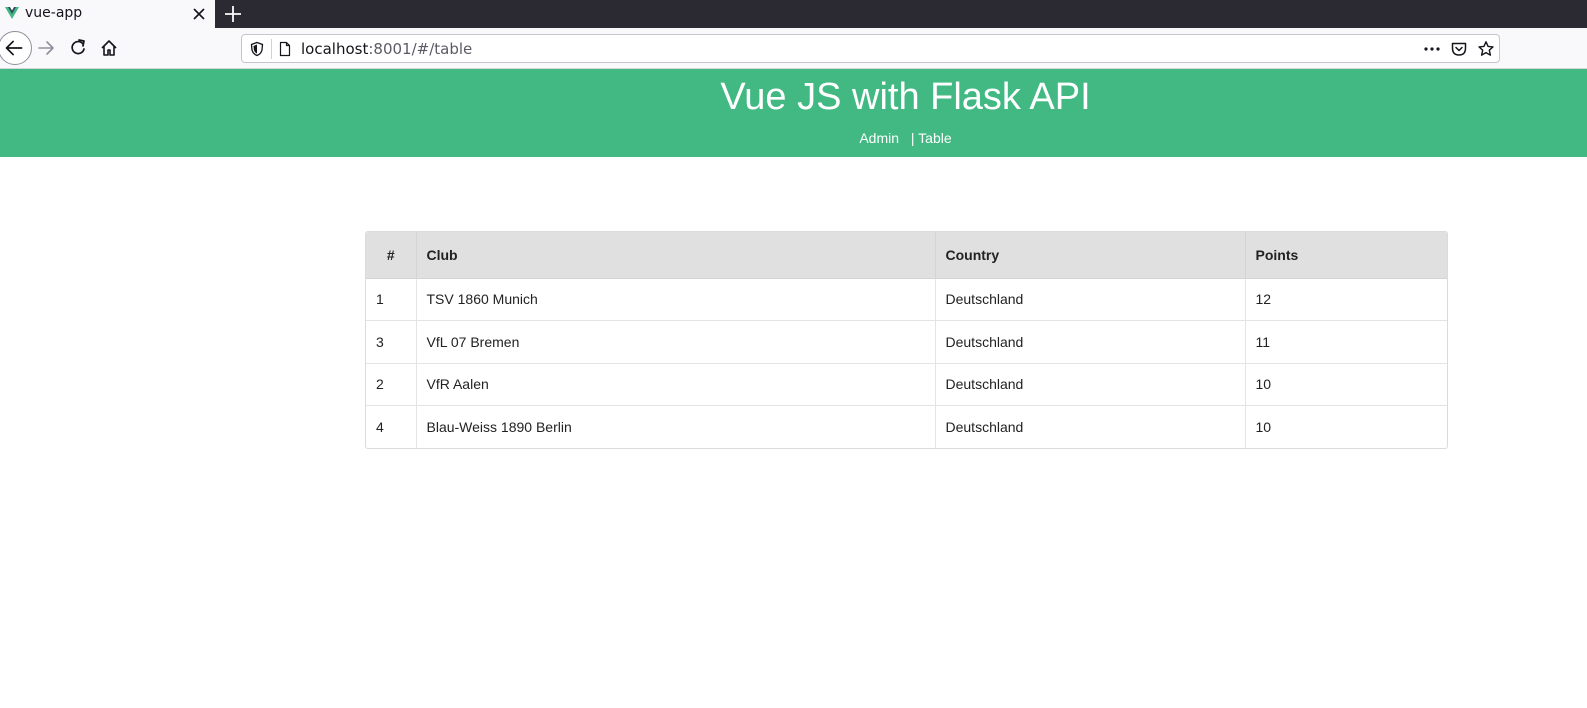  I want to click on cell-rank: 4, so click(391, 426).